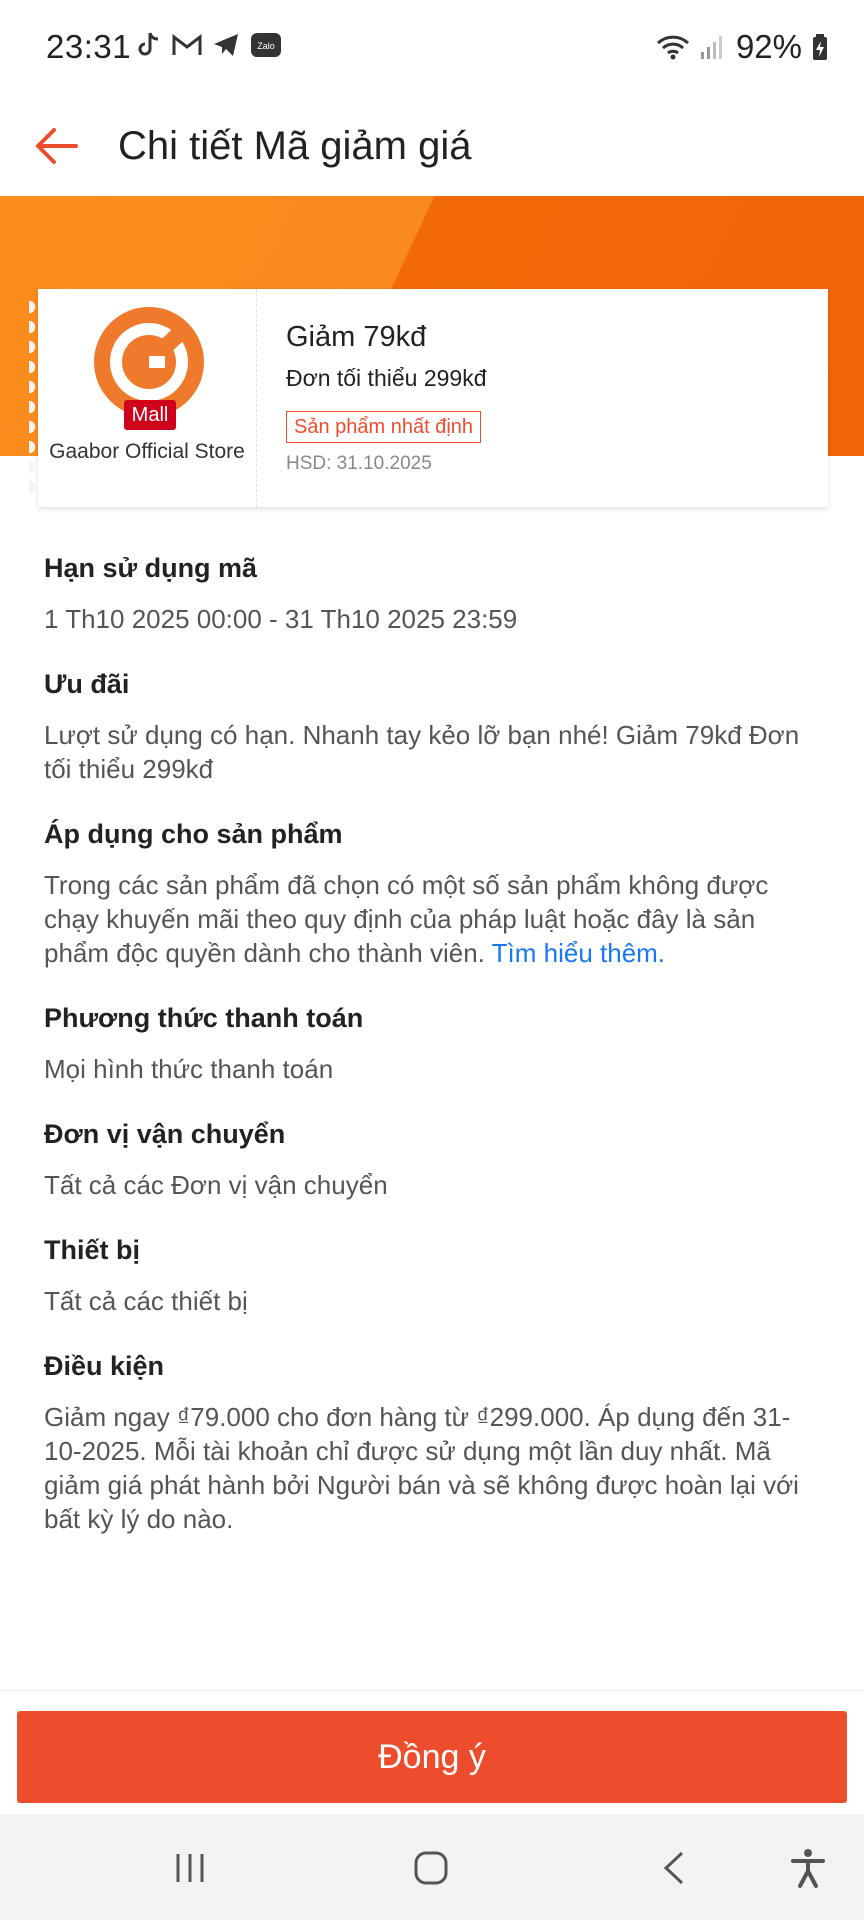 This screenshot has height=1920, width=864. I want to click on battery-level: 92%, so click(768, 46).